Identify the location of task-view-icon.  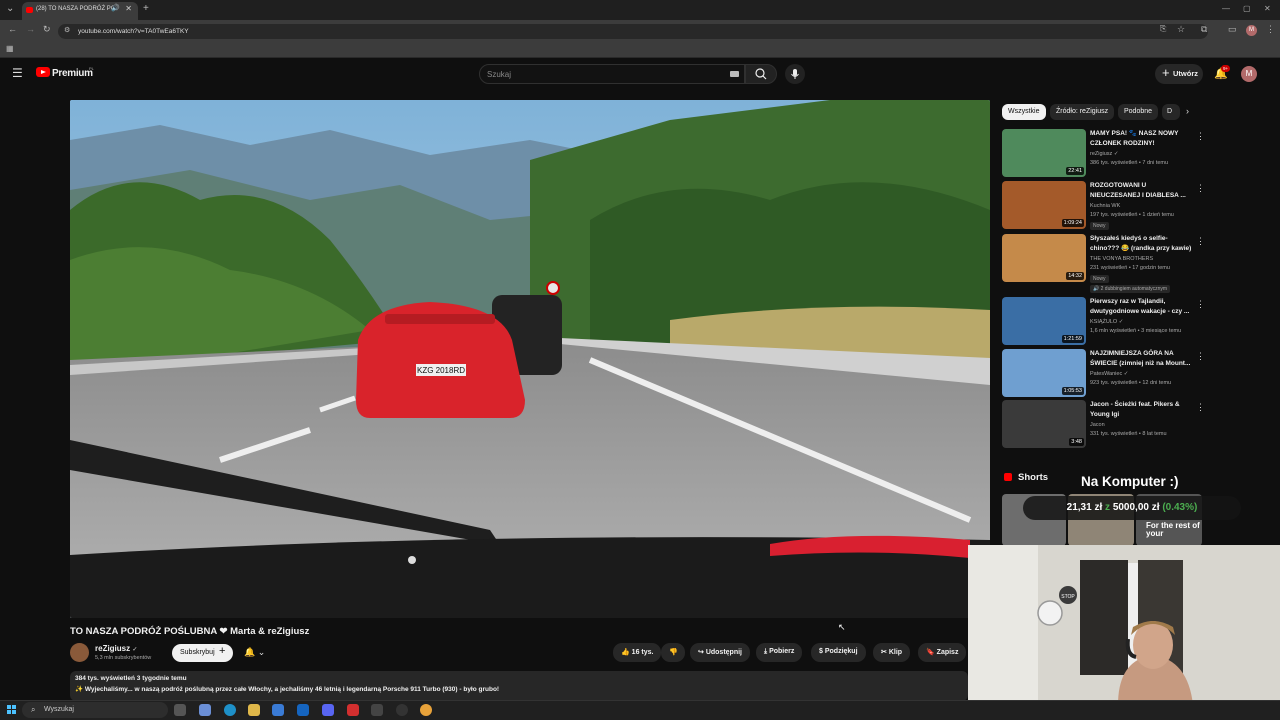
(180, 710).